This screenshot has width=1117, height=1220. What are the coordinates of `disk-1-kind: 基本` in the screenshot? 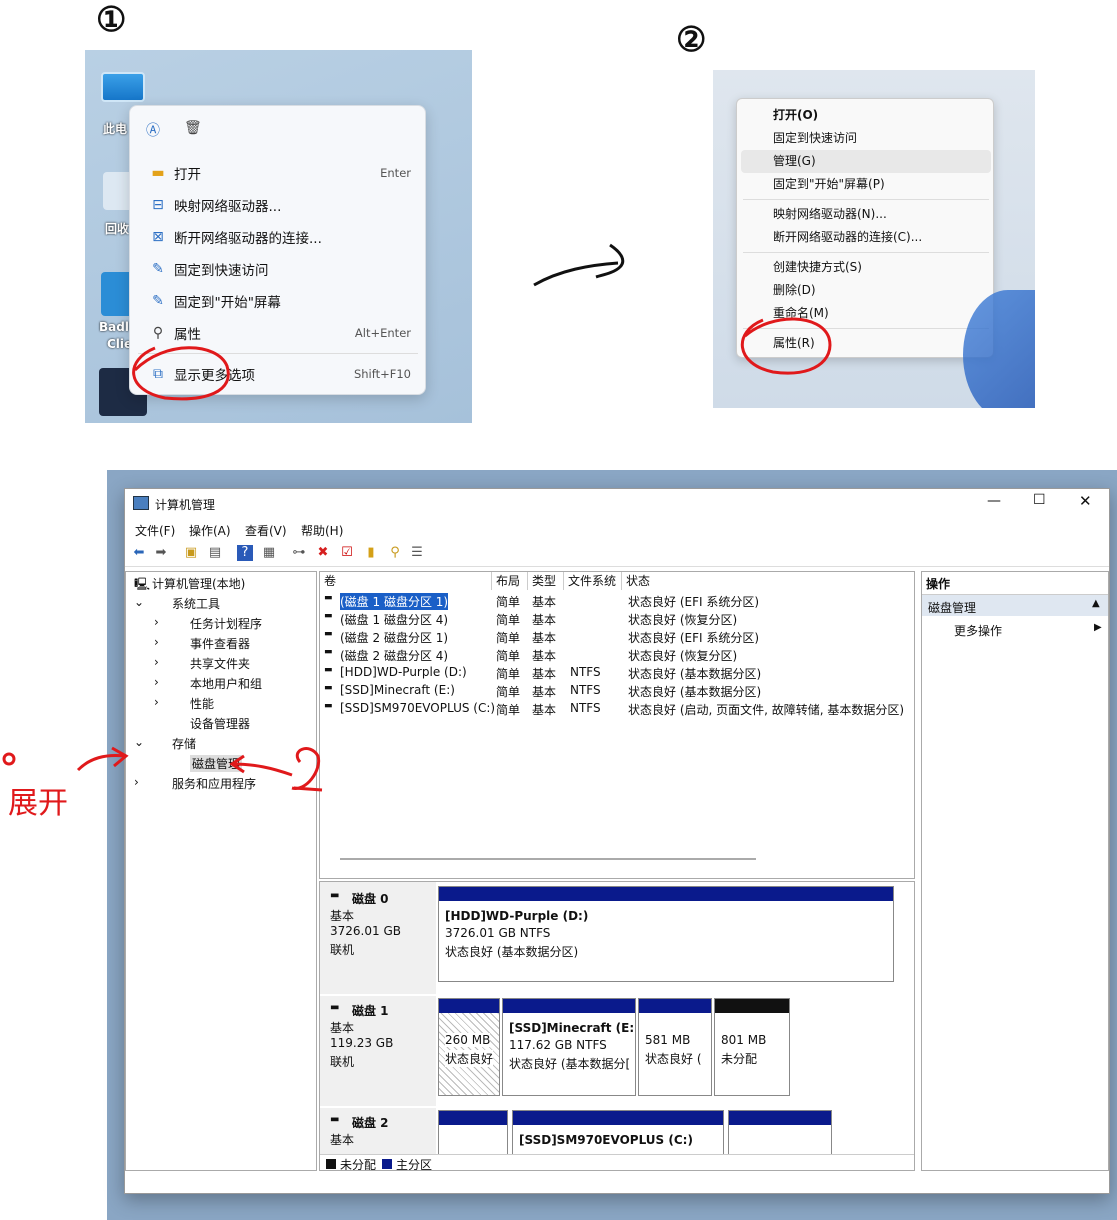 It's located at (342, 1028).